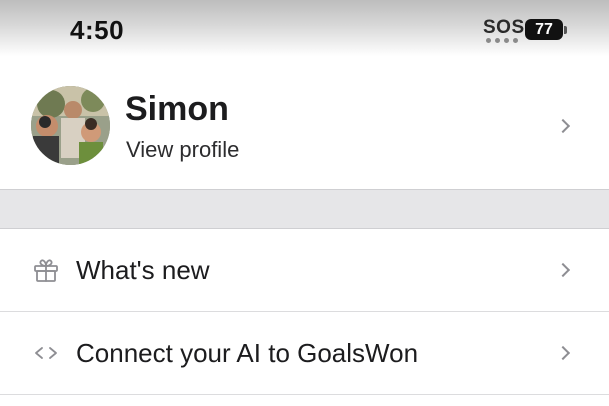  Describe the element at coordinates (182, 150) in the screenshot. I see `view-profile-link: View profile` at that location.